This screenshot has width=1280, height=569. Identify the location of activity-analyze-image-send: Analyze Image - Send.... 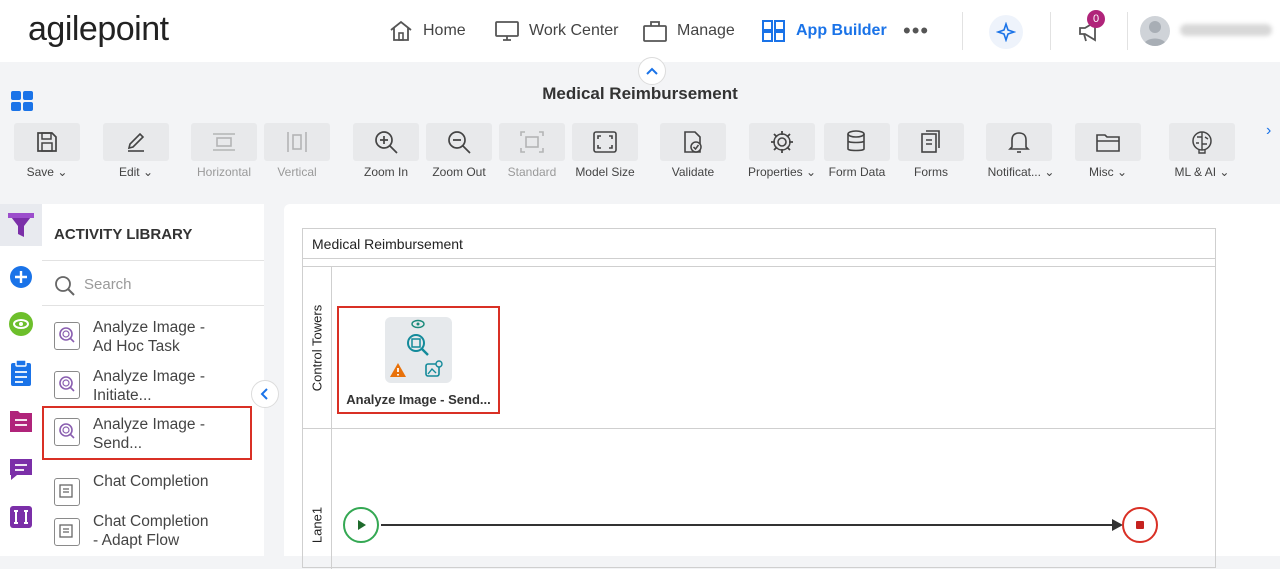
(418, 360).